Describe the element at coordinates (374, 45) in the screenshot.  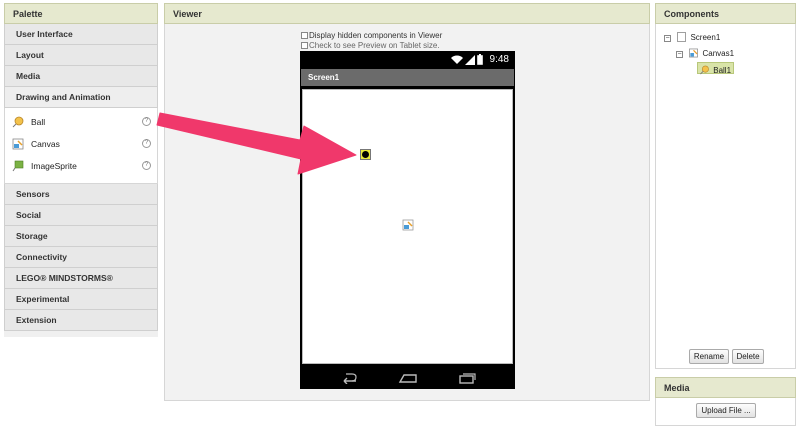
I see `tablet-preview-label: Check to see Preview on Tablet size.` at that location.